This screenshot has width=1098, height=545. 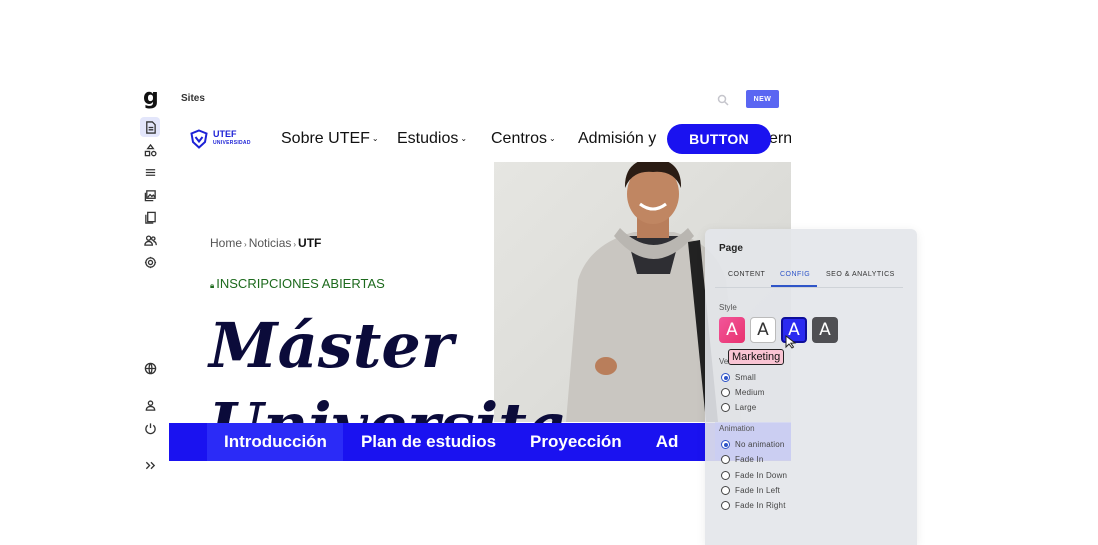 What do you see at coordinates (150, 428) in the screenshot?
I see `power-icon` at bounding box center [150, 428].